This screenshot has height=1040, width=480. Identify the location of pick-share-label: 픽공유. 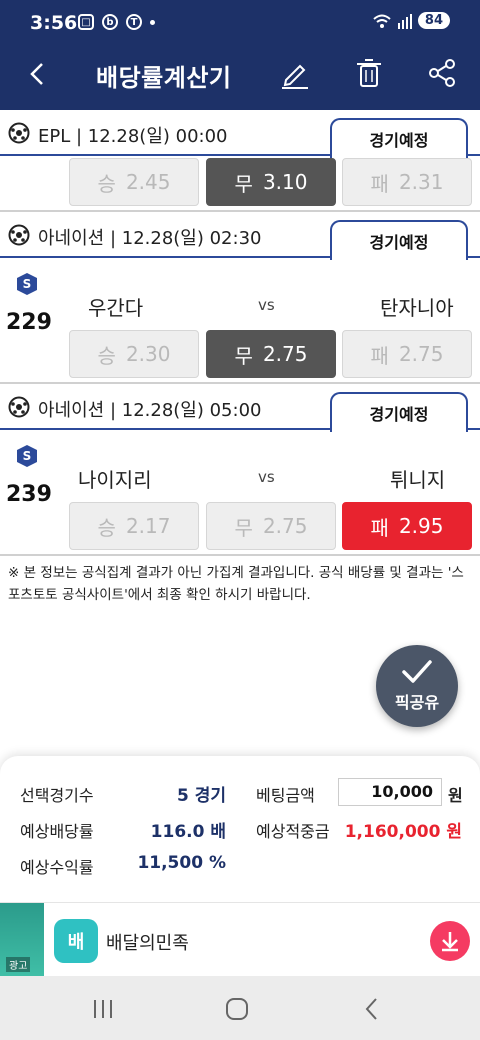
(417, 702).